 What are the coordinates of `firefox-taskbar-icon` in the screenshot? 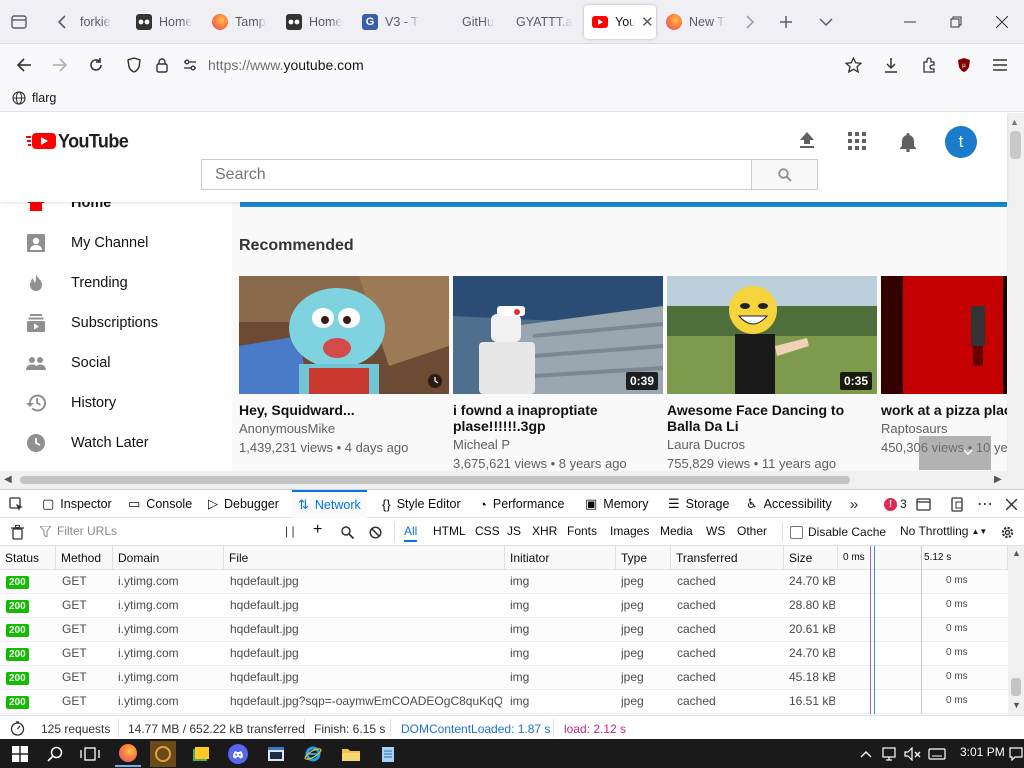 It's located at (128, 754).